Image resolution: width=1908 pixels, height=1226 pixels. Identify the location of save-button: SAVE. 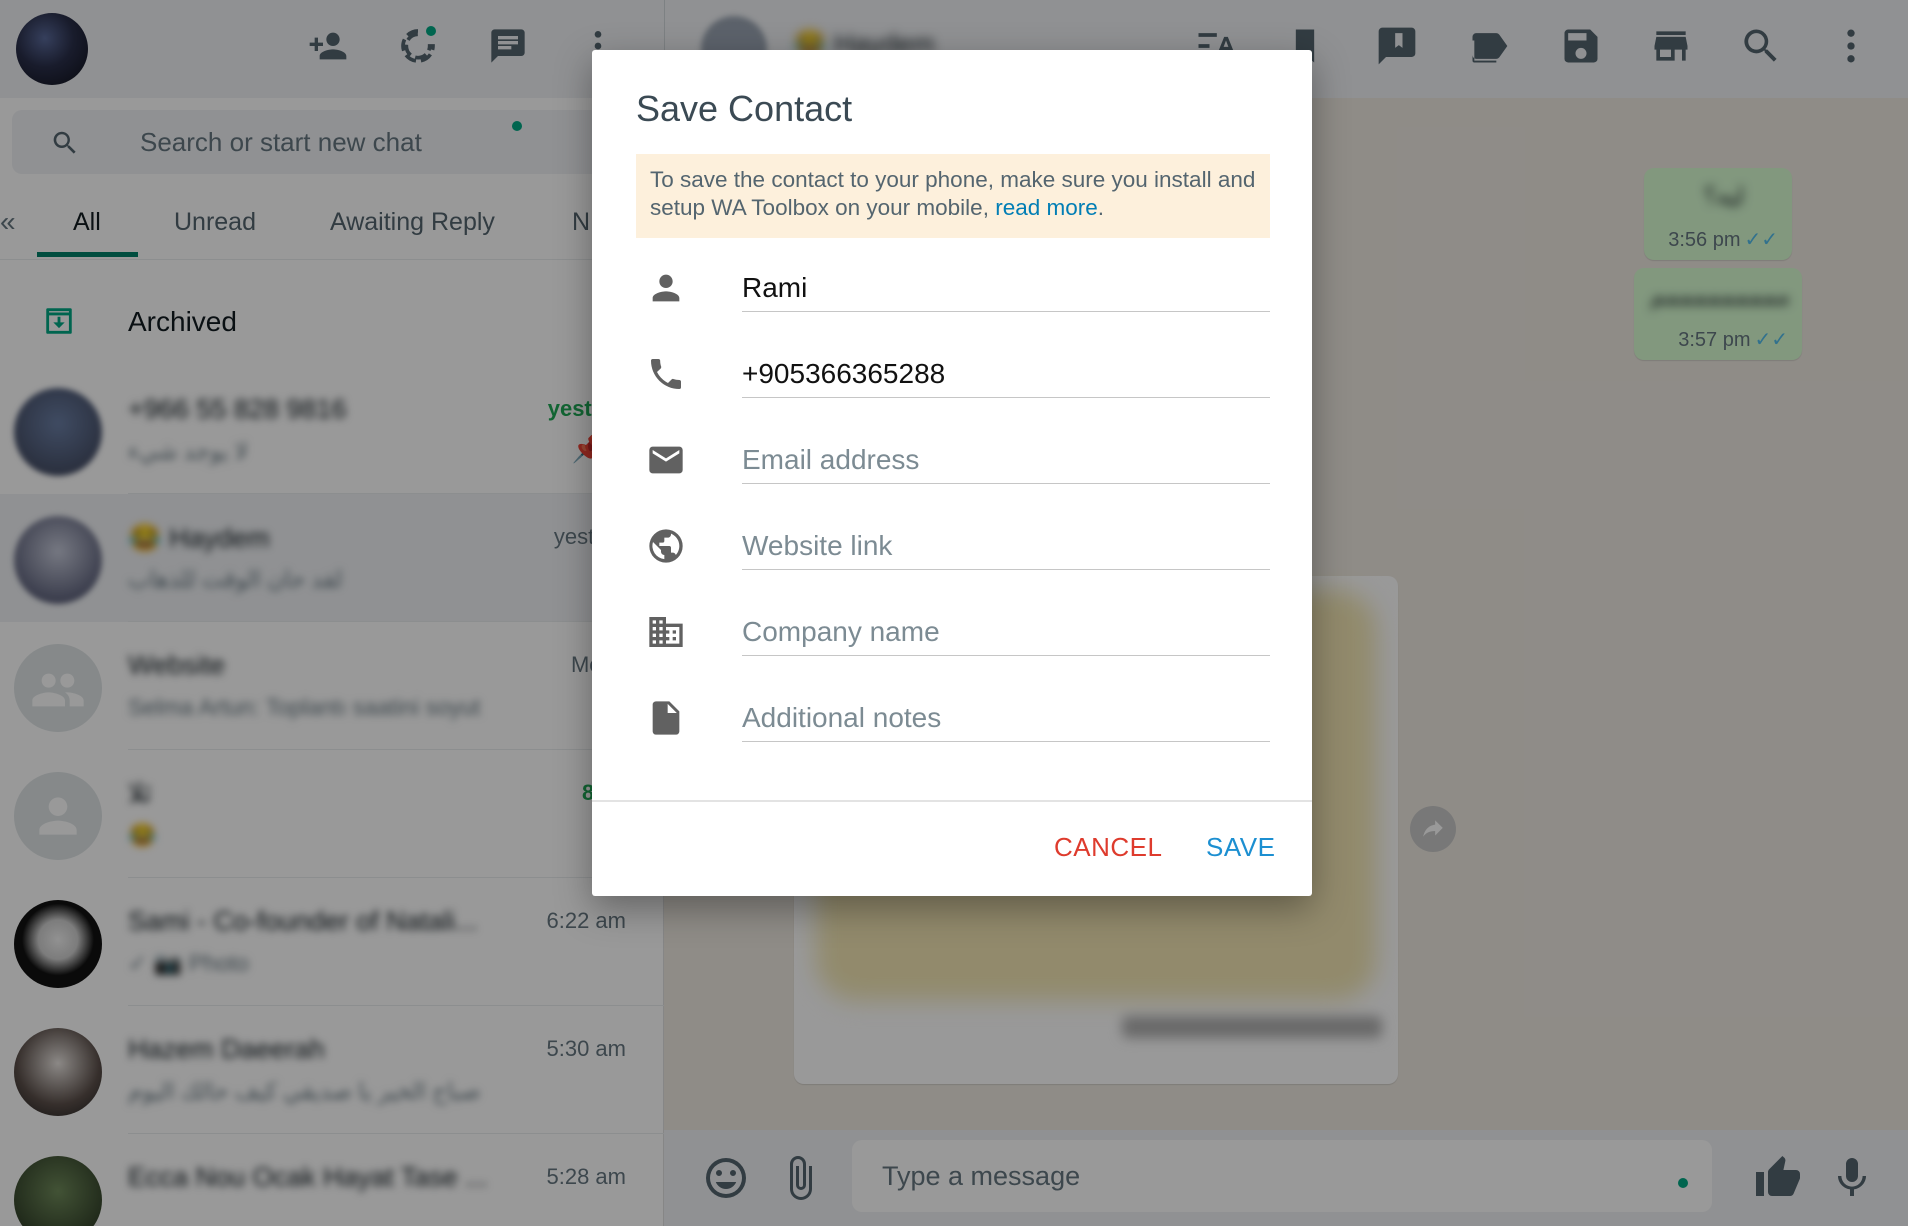
(1240, 847).